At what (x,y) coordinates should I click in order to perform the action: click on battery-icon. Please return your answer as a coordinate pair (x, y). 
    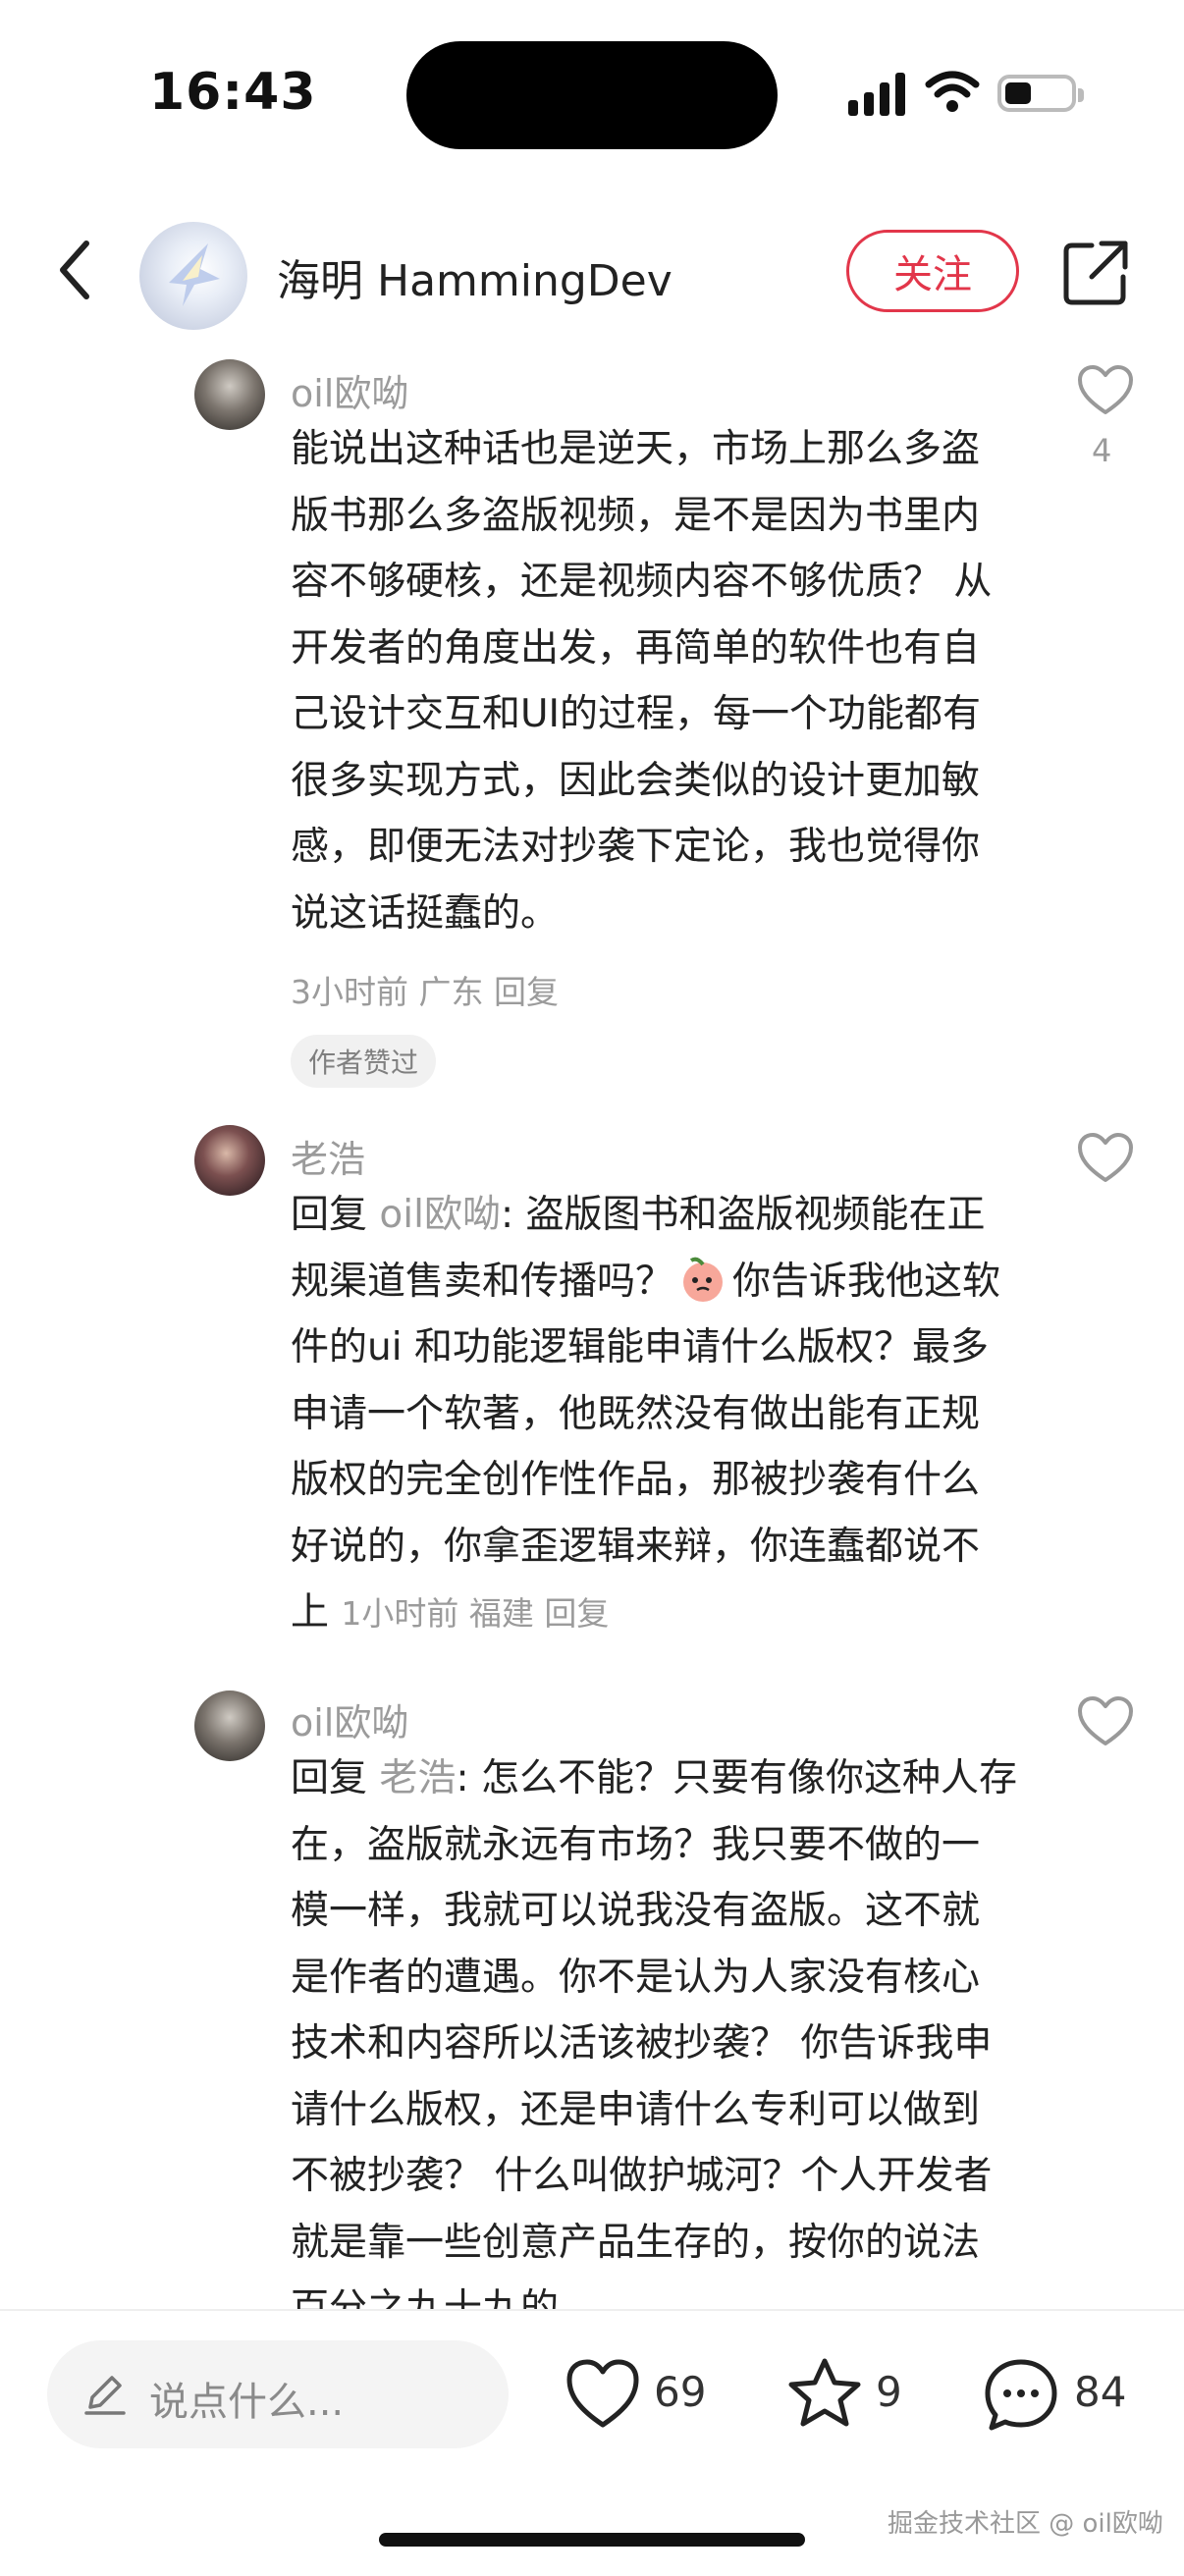
    Looking at the image, I should click on (1041, 93).